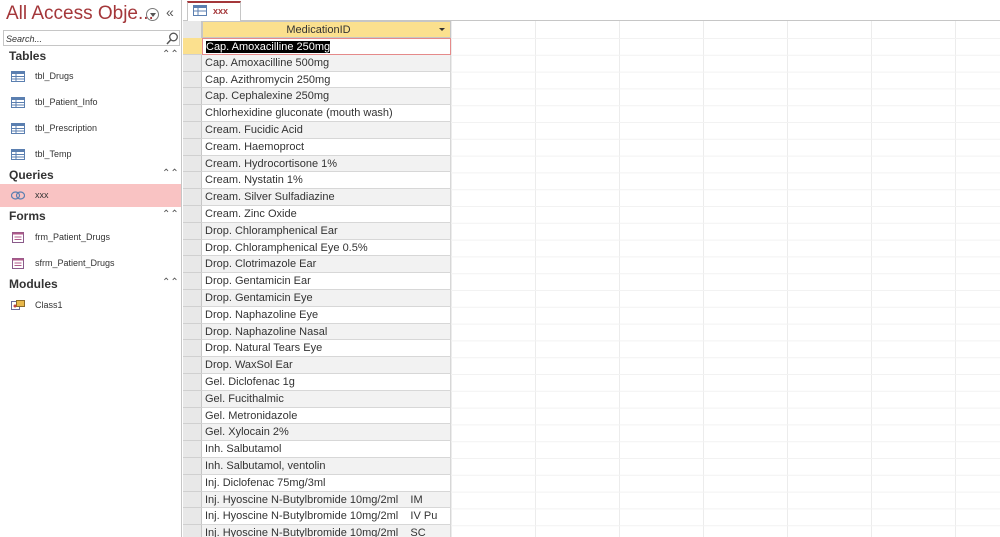  What do you see at coordinates (90, 284) in the screenshot?
I see `group-header-modules: Modules ⌃⌃` at bounding box center [90, 284].